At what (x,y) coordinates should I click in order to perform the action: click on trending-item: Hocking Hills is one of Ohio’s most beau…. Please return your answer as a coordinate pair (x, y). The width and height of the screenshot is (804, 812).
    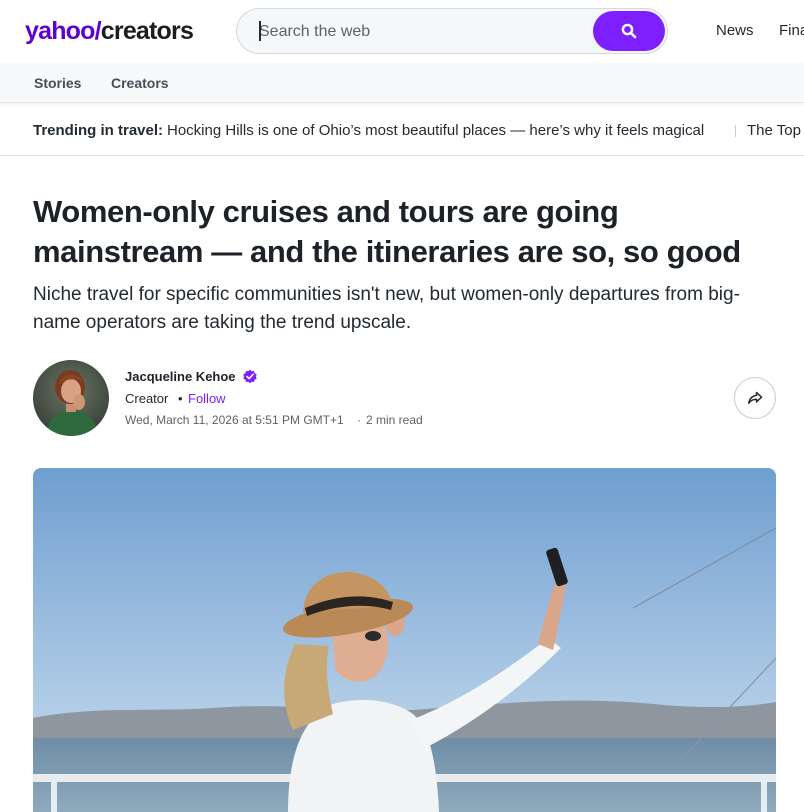
    Looking at the image, I should click on (435, 130).